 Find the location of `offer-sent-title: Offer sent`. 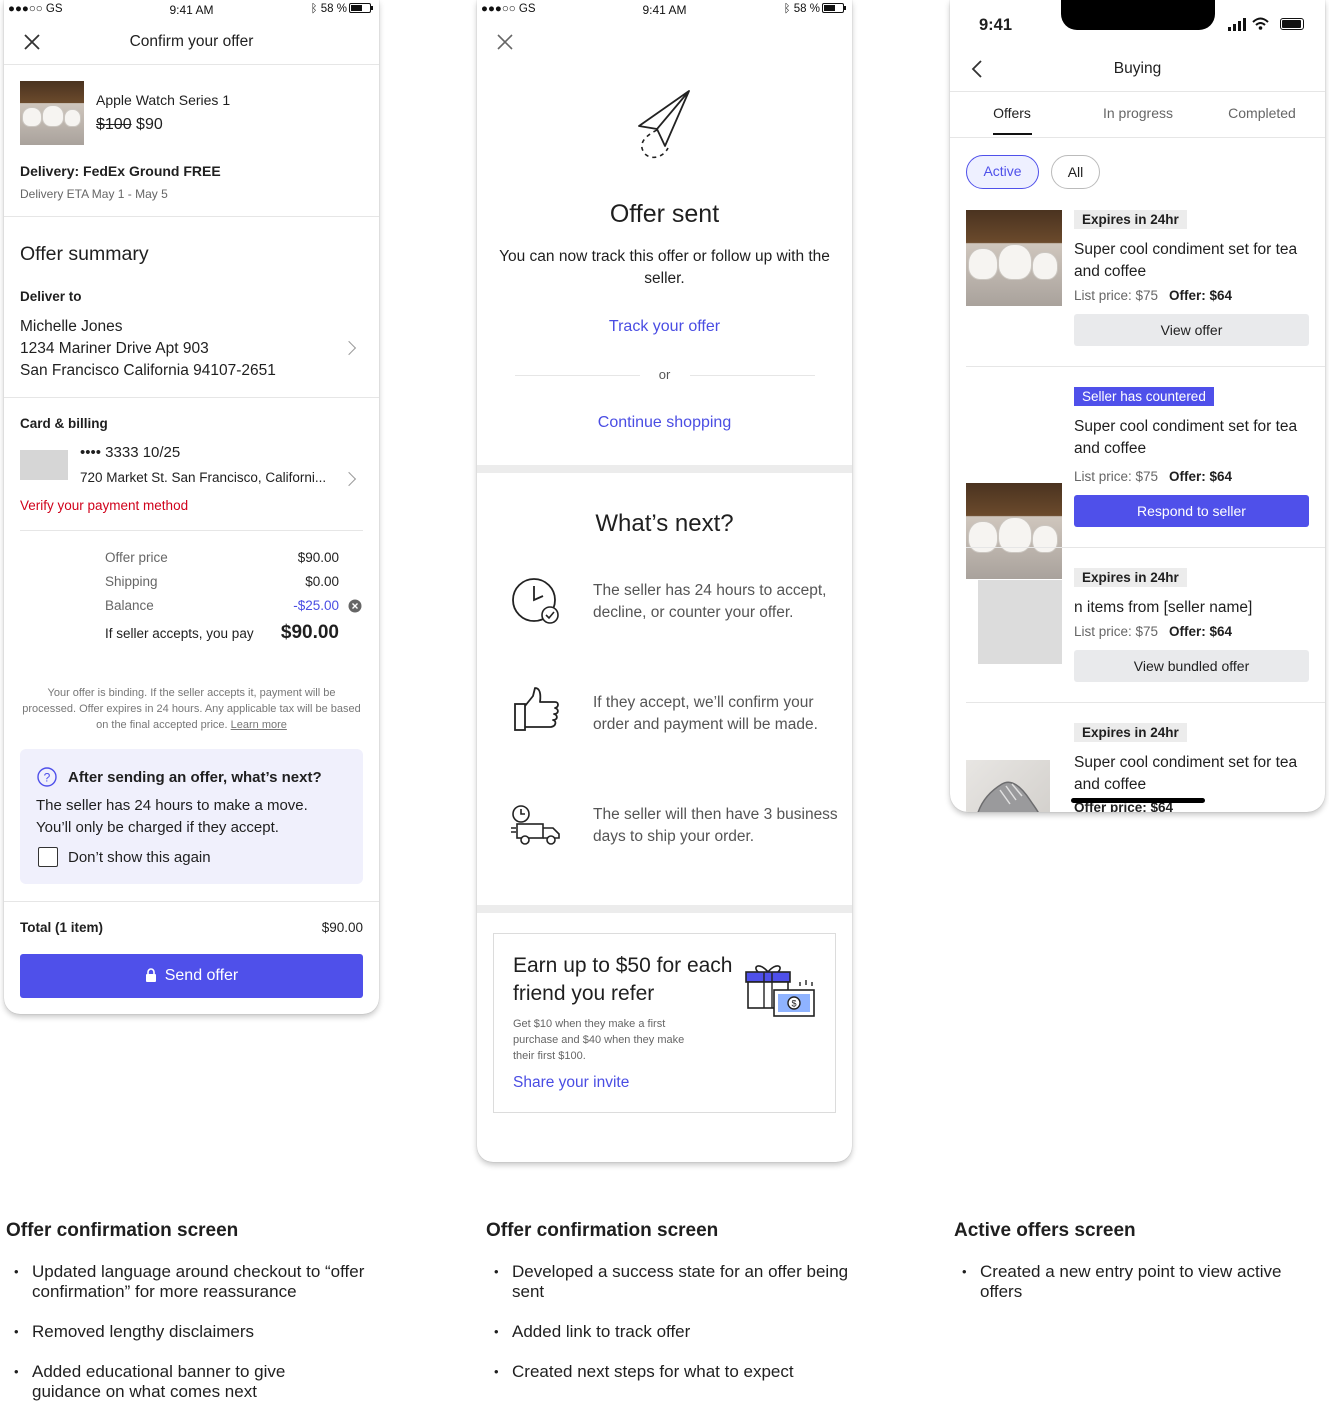

offer-sent-title: Offer sent is located at coordinates (664, 214).